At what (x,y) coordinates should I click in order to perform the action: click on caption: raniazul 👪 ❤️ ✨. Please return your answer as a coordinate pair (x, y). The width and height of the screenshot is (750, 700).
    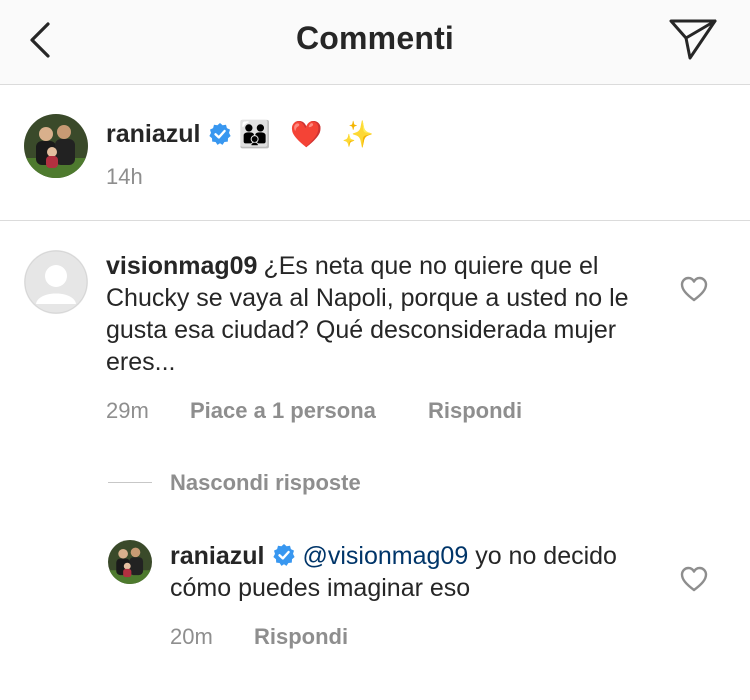
    Looking at the image, I should click on (243, 134).